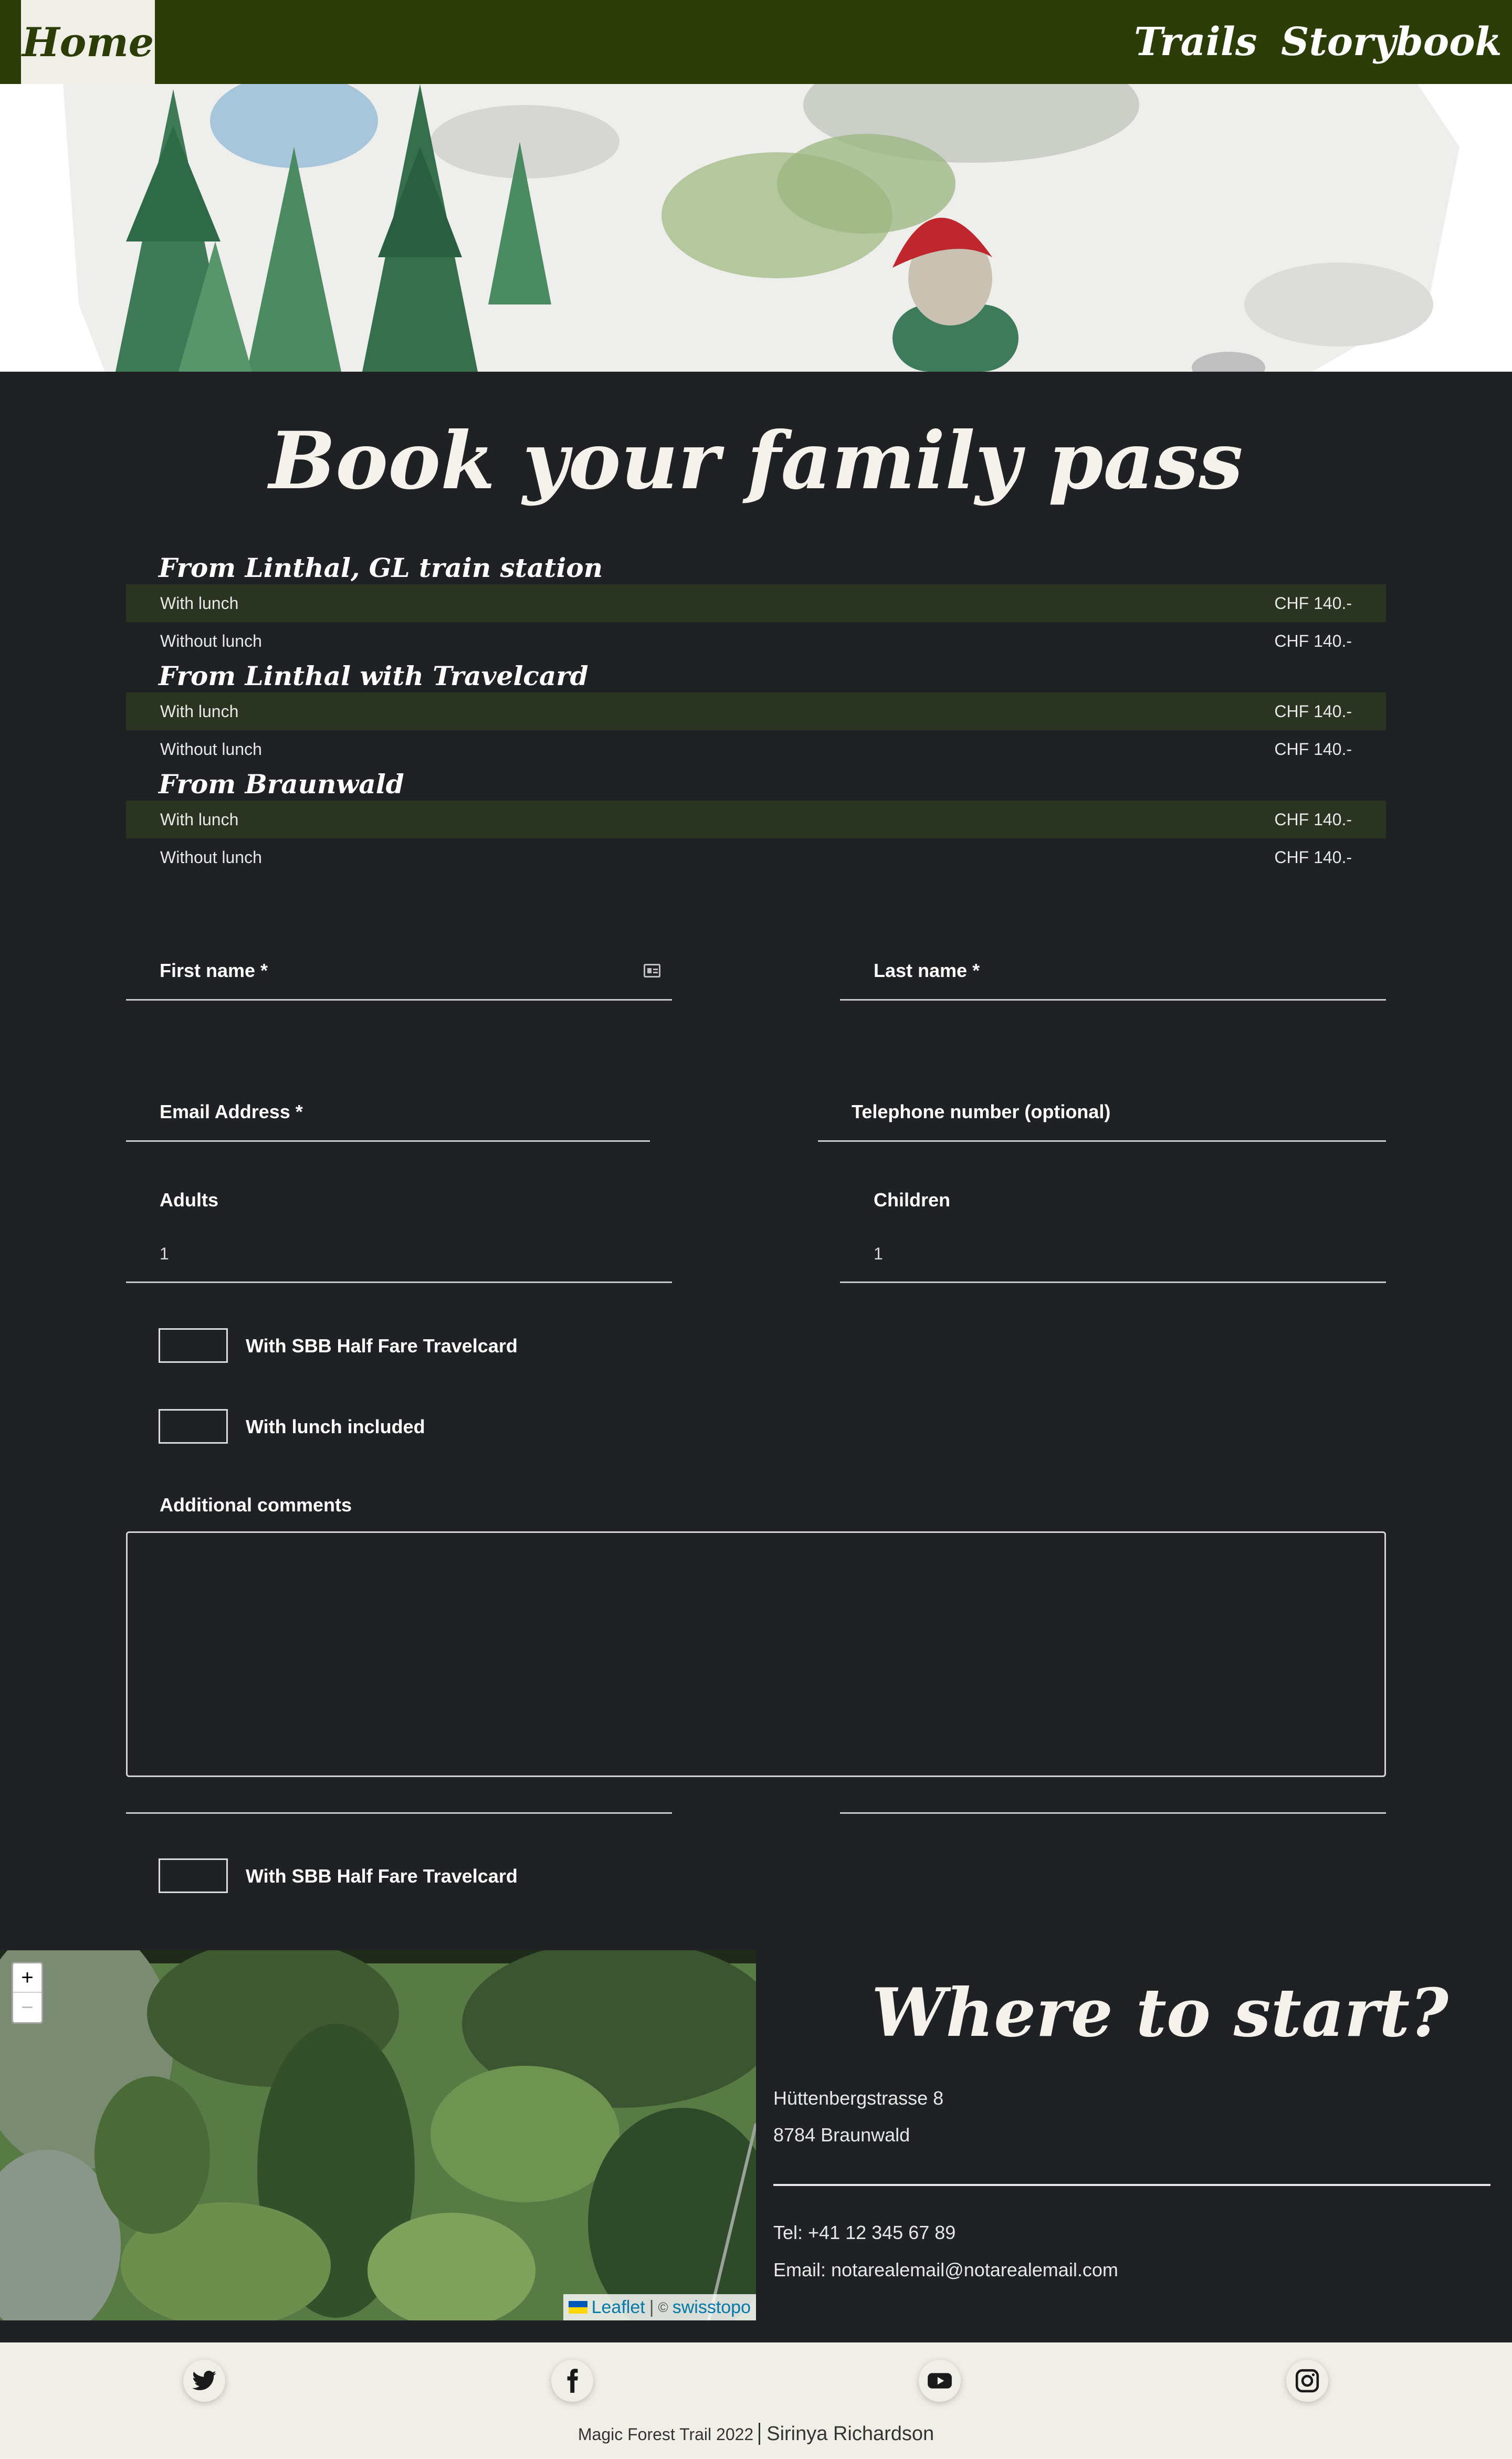 This screenshot has height=2459, width=1512. What do you see at coordinates (399, 1813) in the screenshot?
I see `extra-field-left` at bounding box center [399, 1813].